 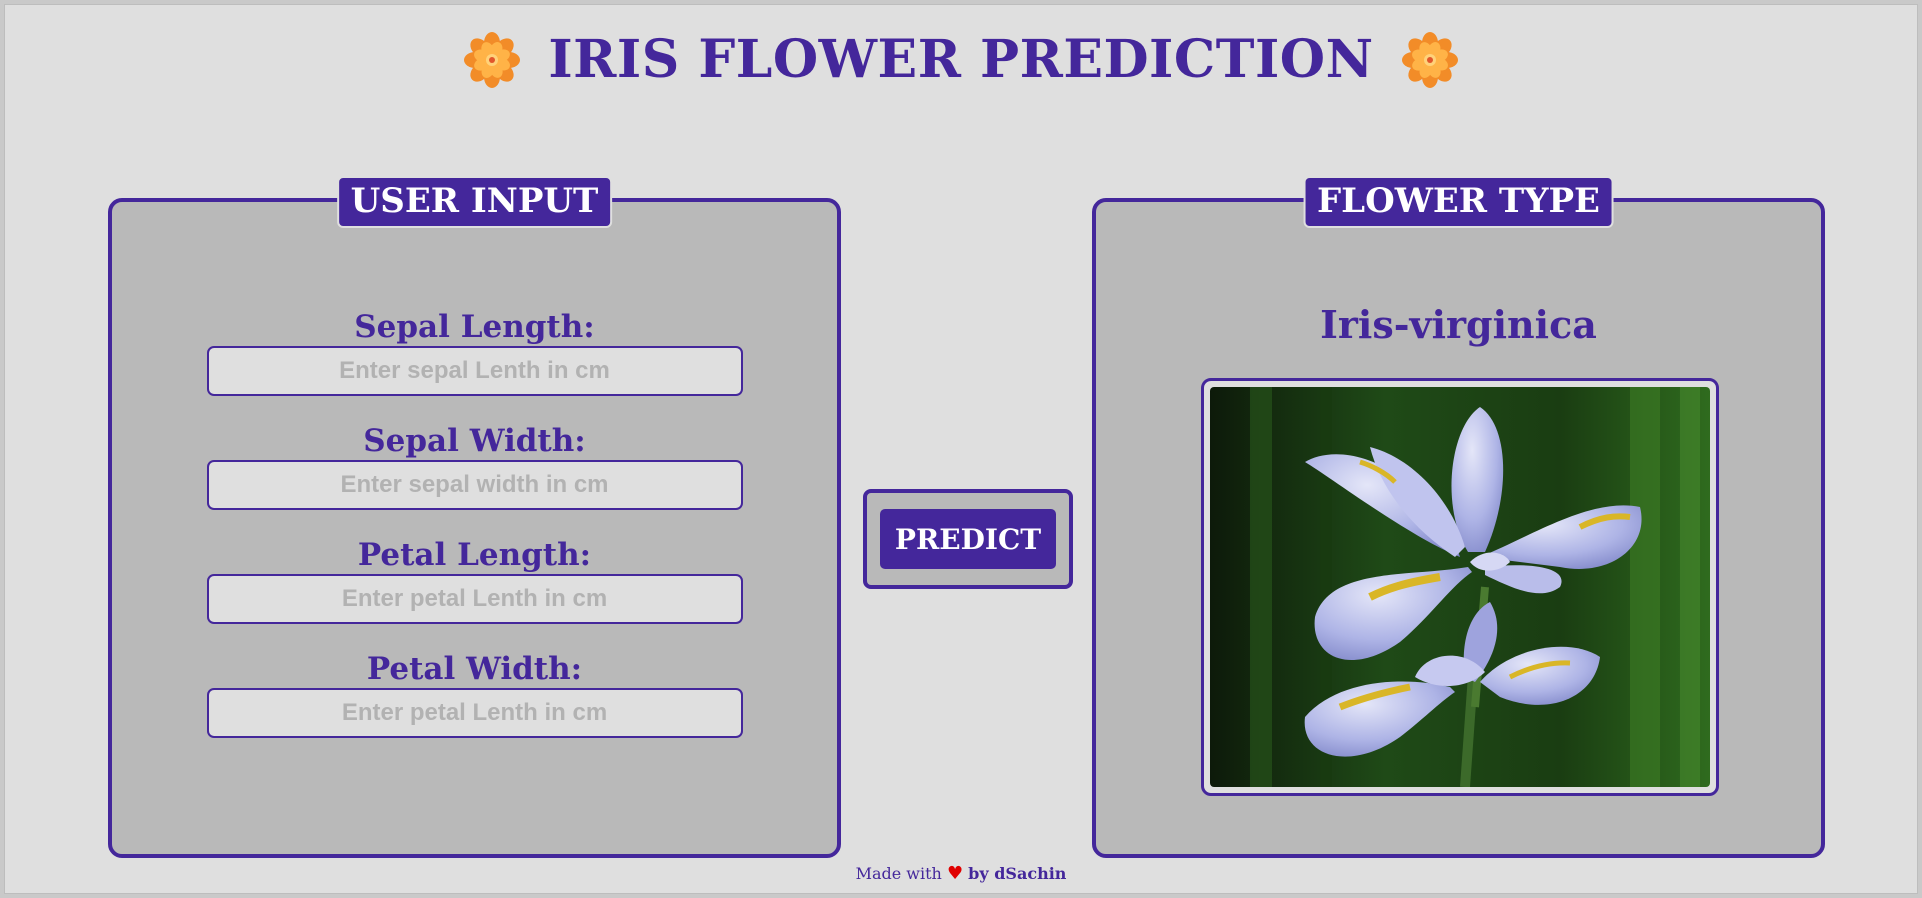 I want to click on sepal-width-input, so click(x=474, y=485).